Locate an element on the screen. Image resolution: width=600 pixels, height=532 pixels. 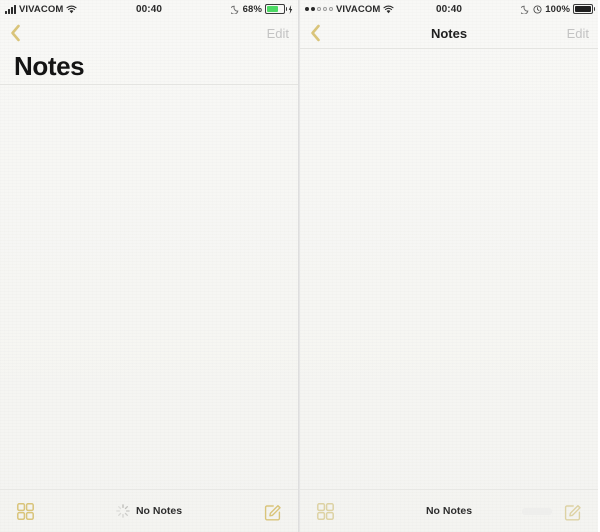
status-bar-right-group: 68% is located at coordinates (261, 9).